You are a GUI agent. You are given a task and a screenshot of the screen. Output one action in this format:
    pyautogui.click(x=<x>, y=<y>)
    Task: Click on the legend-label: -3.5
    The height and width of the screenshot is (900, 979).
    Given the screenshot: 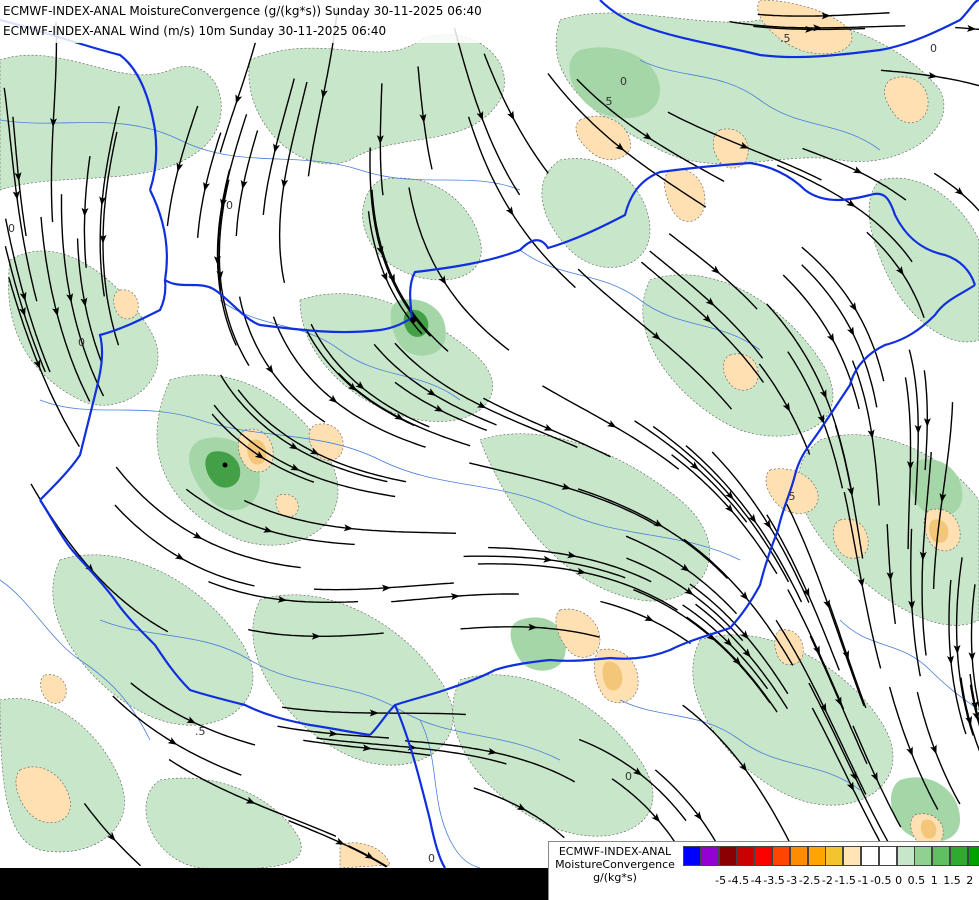 What is the action you would take?
    pyautogui.click(x=774, y=880)
    